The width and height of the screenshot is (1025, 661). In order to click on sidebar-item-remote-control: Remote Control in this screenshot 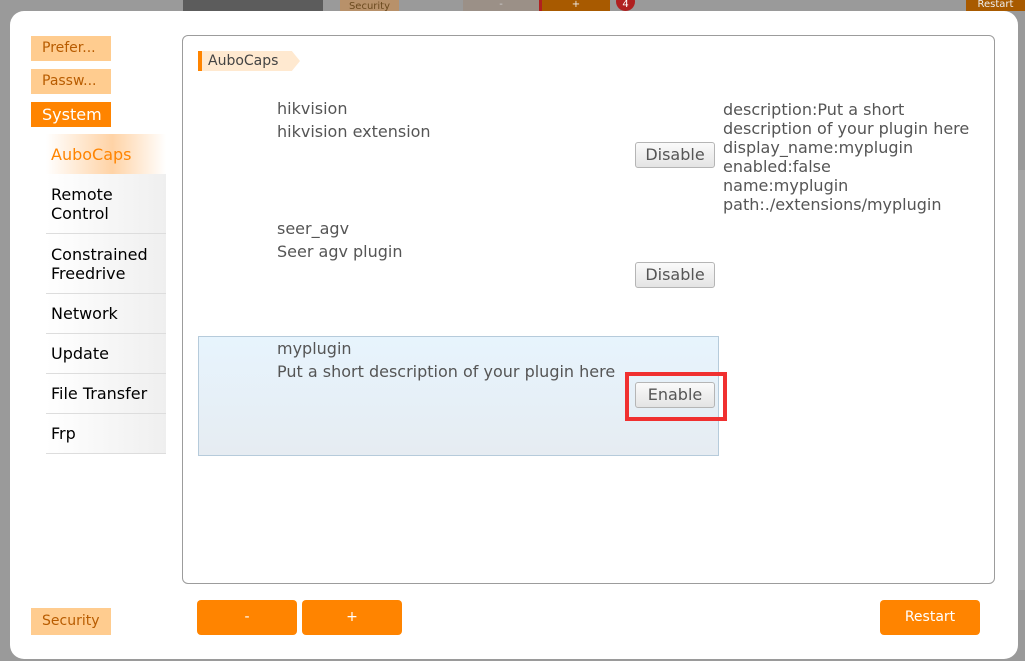, I will do `click(106, 204)`.